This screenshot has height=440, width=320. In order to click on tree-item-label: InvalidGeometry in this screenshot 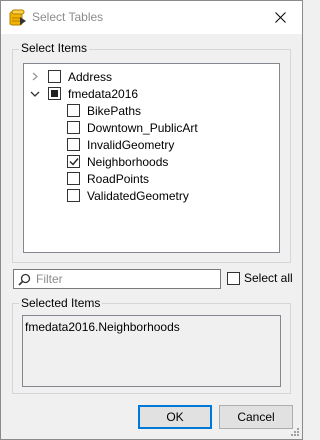, I will do `click(131, 144)`.